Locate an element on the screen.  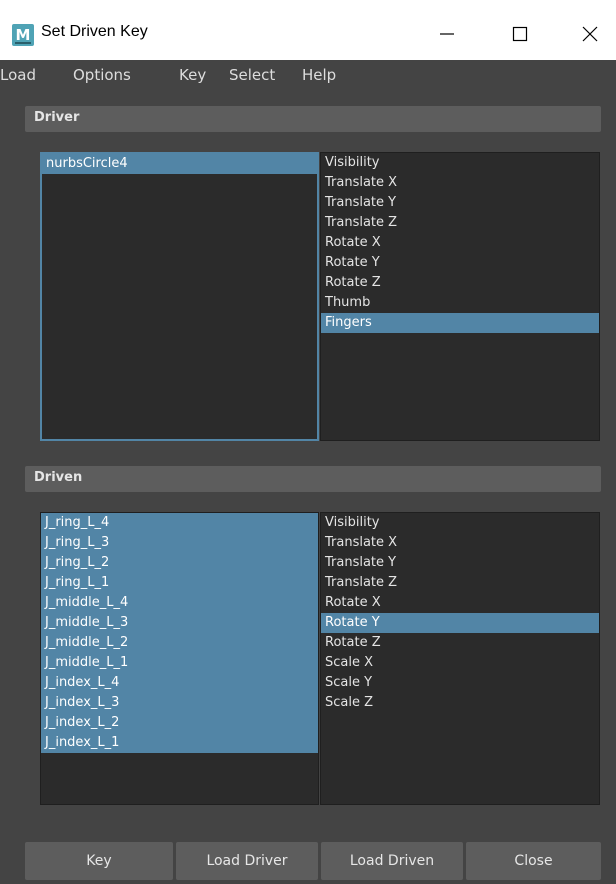
menu-load: Load is located at coordinates (18, 75).